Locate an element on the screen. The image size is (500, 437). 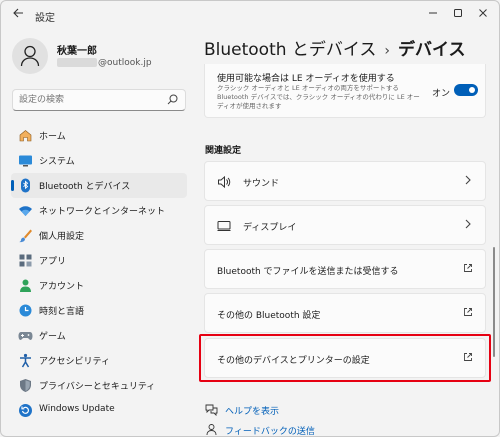
related-settings-heading: 関連設定 is located at coordinates (223, 151).